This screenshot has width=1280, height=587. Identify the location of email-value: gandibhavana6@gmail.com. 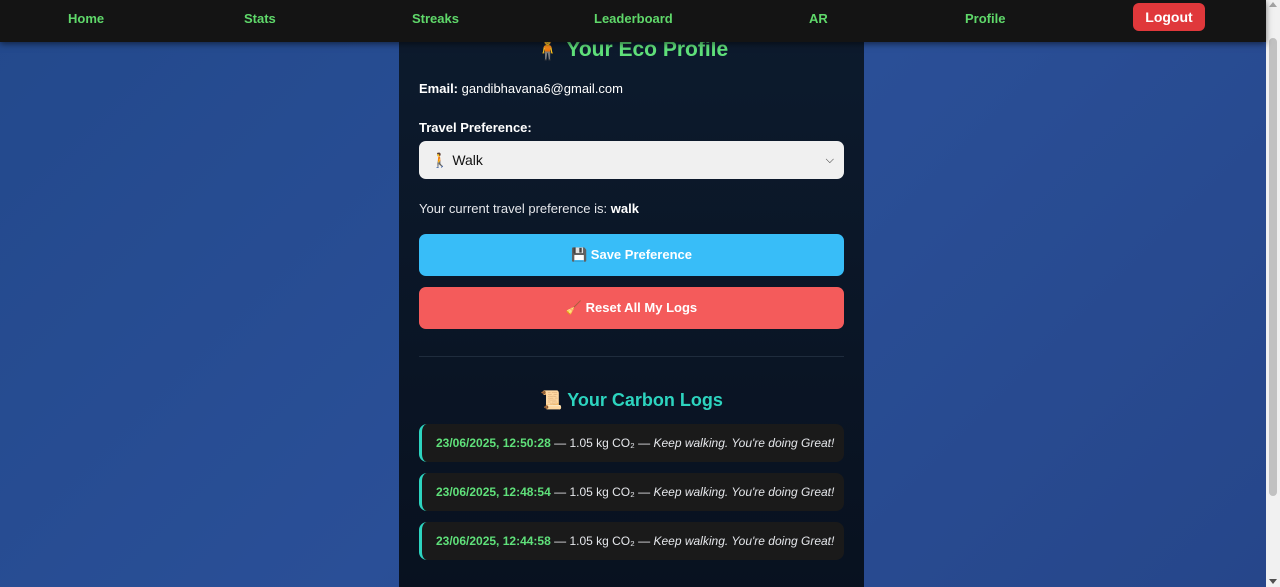
(542, 88).